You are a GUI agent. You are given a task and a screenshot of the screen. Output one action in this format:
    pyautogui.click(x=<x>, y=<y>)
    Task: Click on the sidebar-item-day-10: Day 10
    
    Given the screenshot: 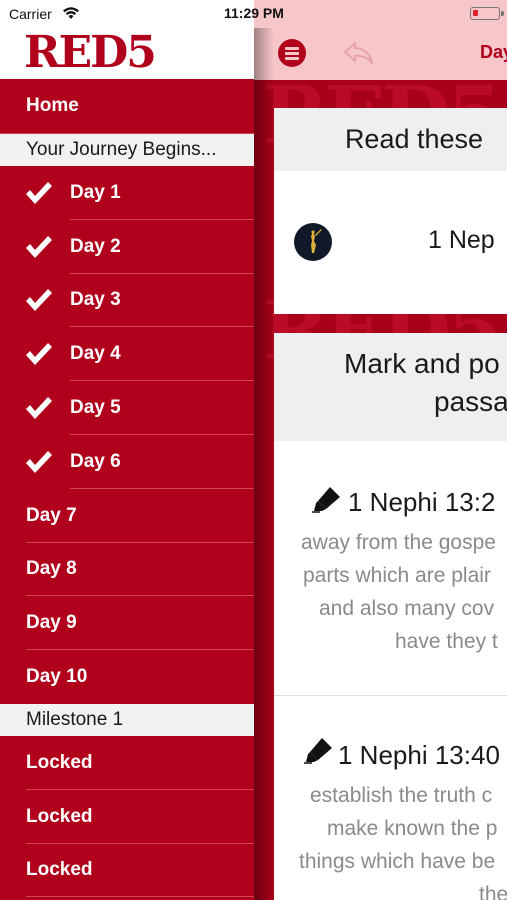 What is the action you would take?
    pyautogui.click(x=127, y=677)
    